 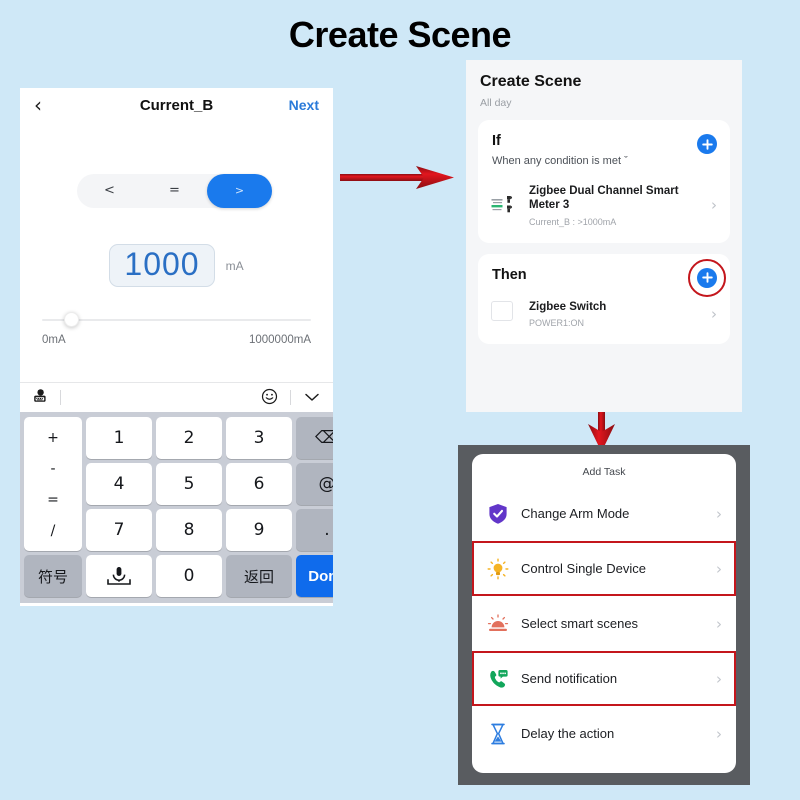 I want to click on return-key: 返回, so click(x=259, y=576).